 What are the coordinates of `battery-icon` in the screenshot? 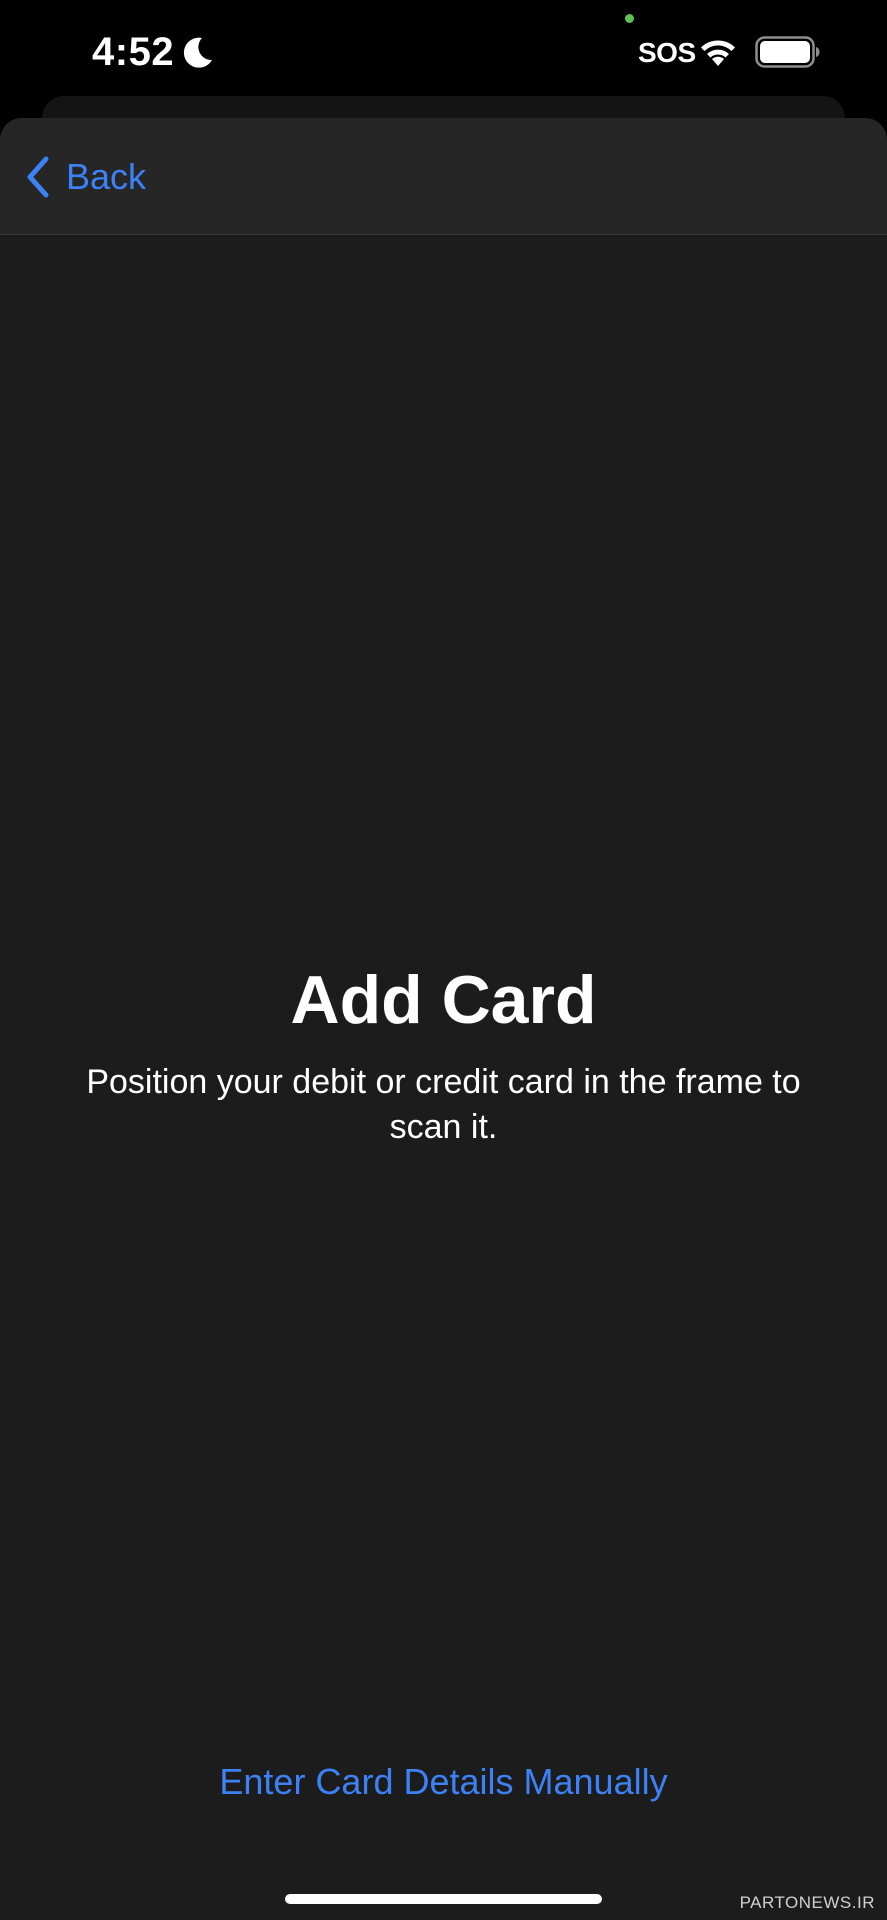 It's located at (787, 52).